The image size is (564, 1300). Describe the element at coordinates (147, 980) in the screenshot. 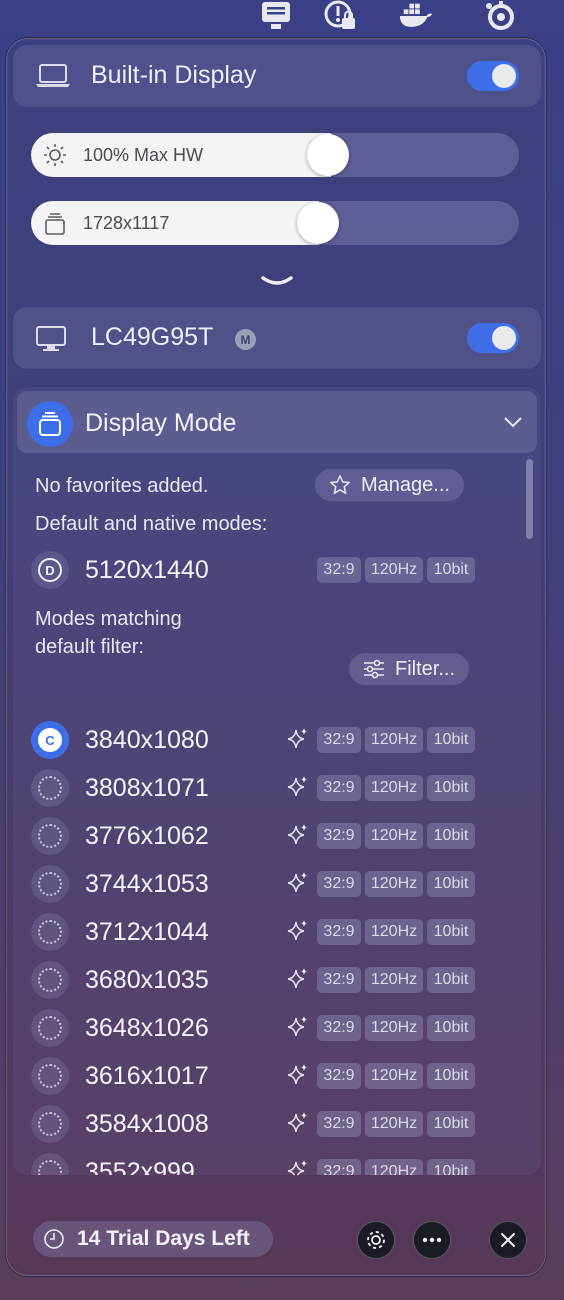

I see `mode-resolution: 3680x1035` at that location.